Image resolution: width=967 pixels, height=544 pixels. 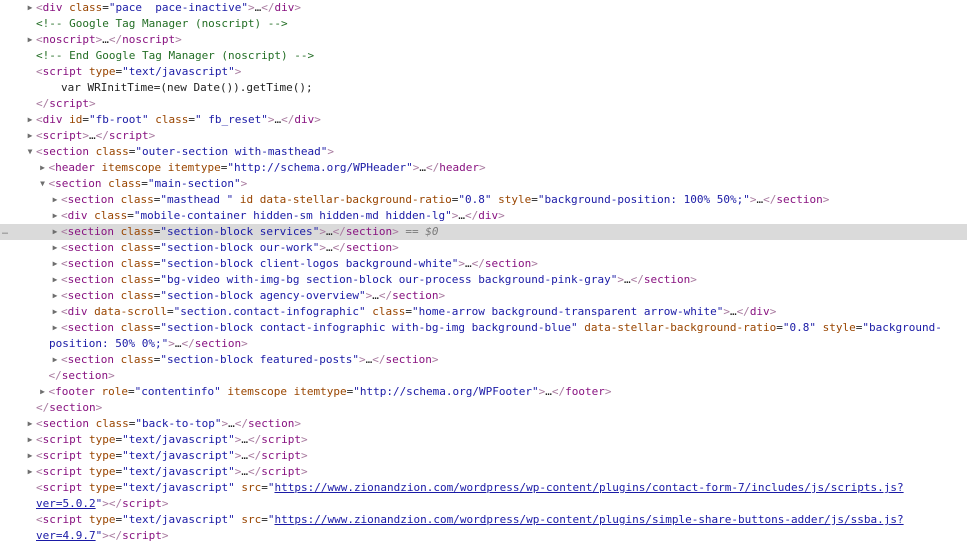 What do you see at coordinates (119, 119) in the screenshot?
I see `attr-value: fb-root` at bounding box center [119, 119].